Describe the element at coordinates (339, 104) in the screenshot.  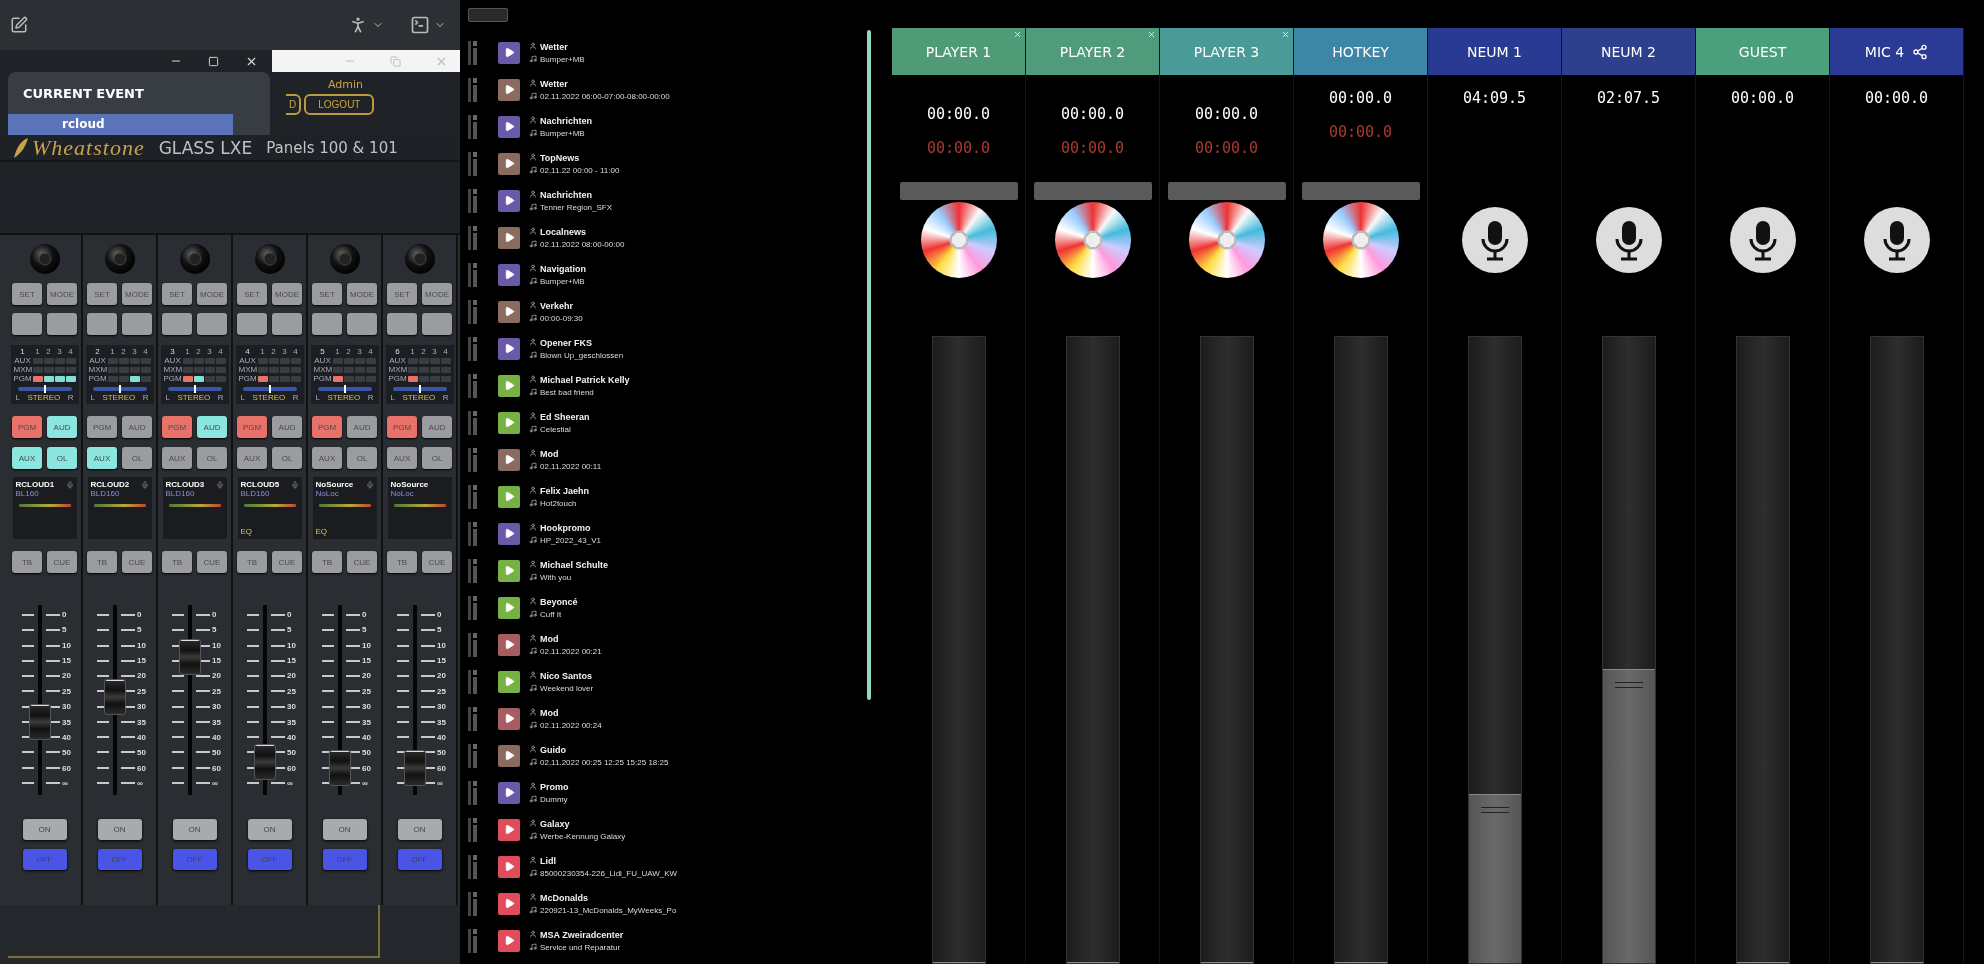
I see `logout-button: LOGOUT` at that location.